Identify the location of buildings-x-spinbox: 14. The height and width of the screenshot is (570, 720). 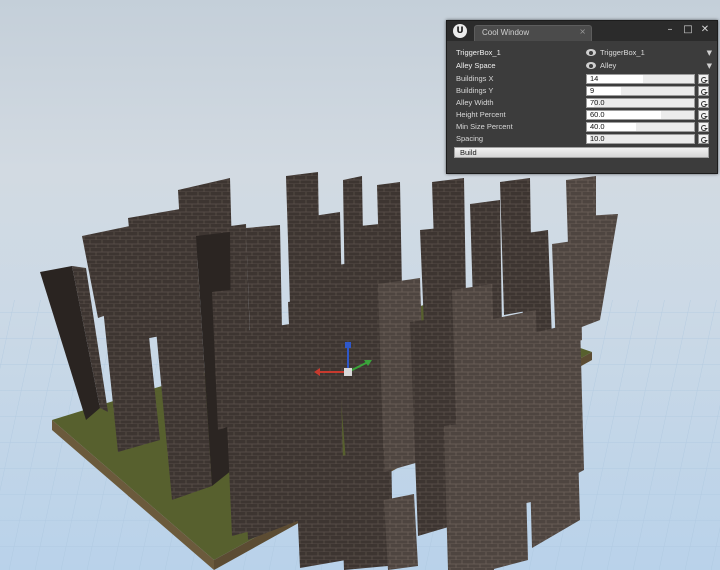
(640, 79).